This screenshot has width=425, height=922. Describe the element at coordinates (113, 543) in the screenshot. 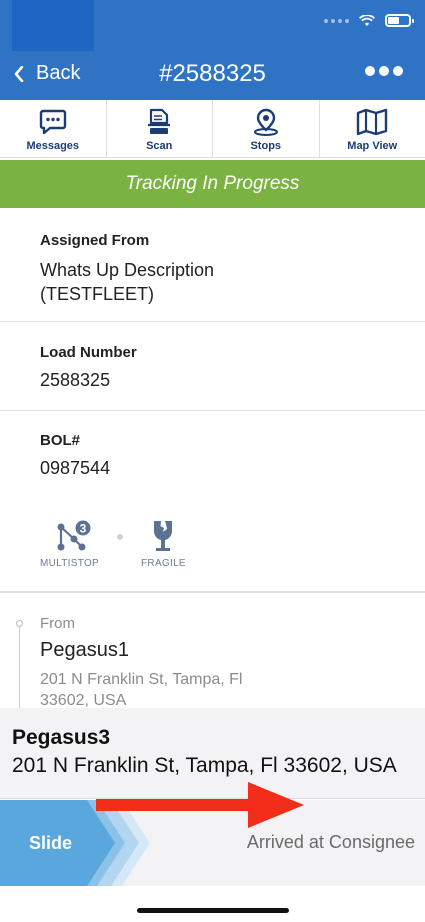

I see `shipment-badges: 3 MULTISTOP FRAGILE` at that location.